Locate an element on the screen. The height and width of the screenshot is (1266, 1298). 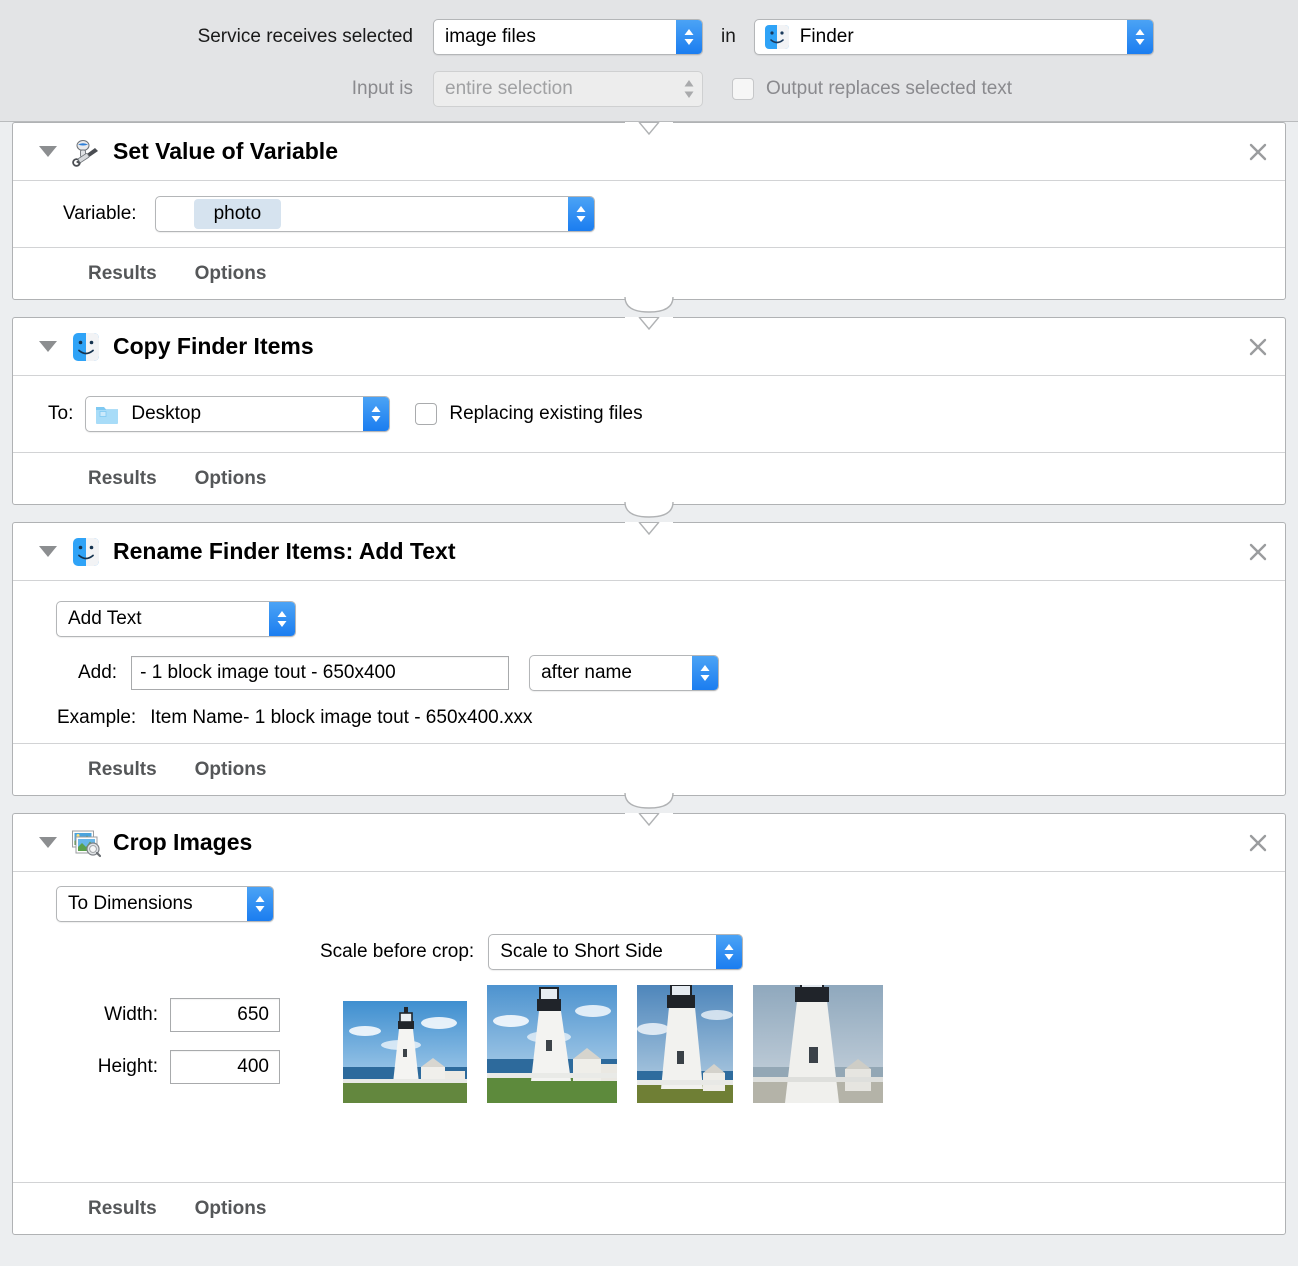
rename-mode-row: Add Text is located at coordinates (649, 619).